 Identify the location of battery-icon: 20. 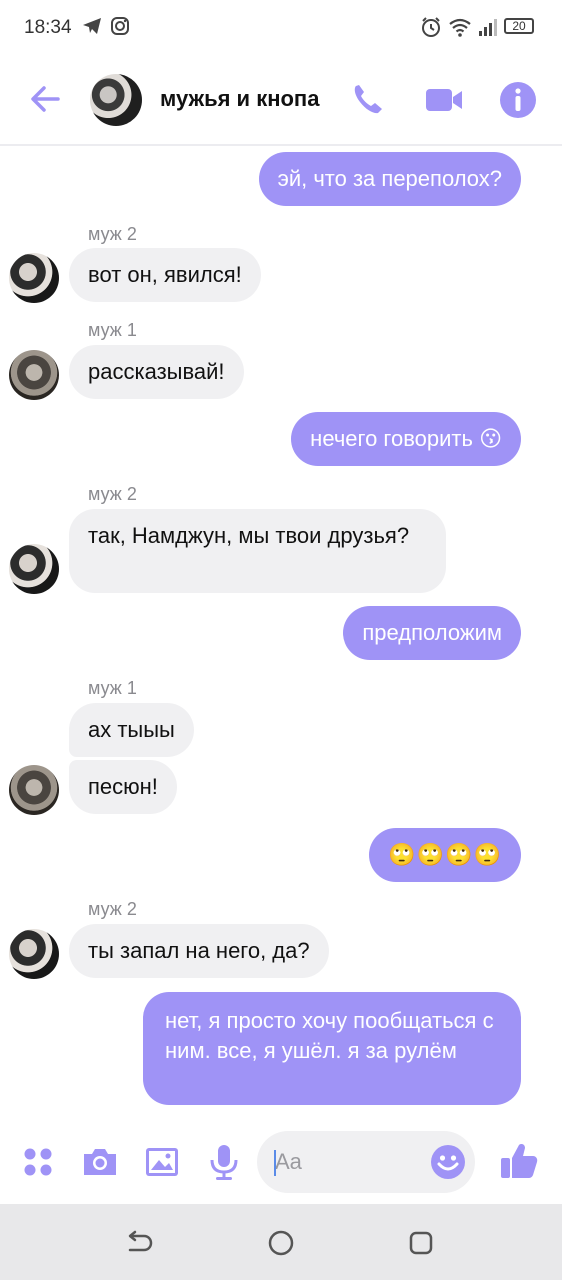
(519, 26).